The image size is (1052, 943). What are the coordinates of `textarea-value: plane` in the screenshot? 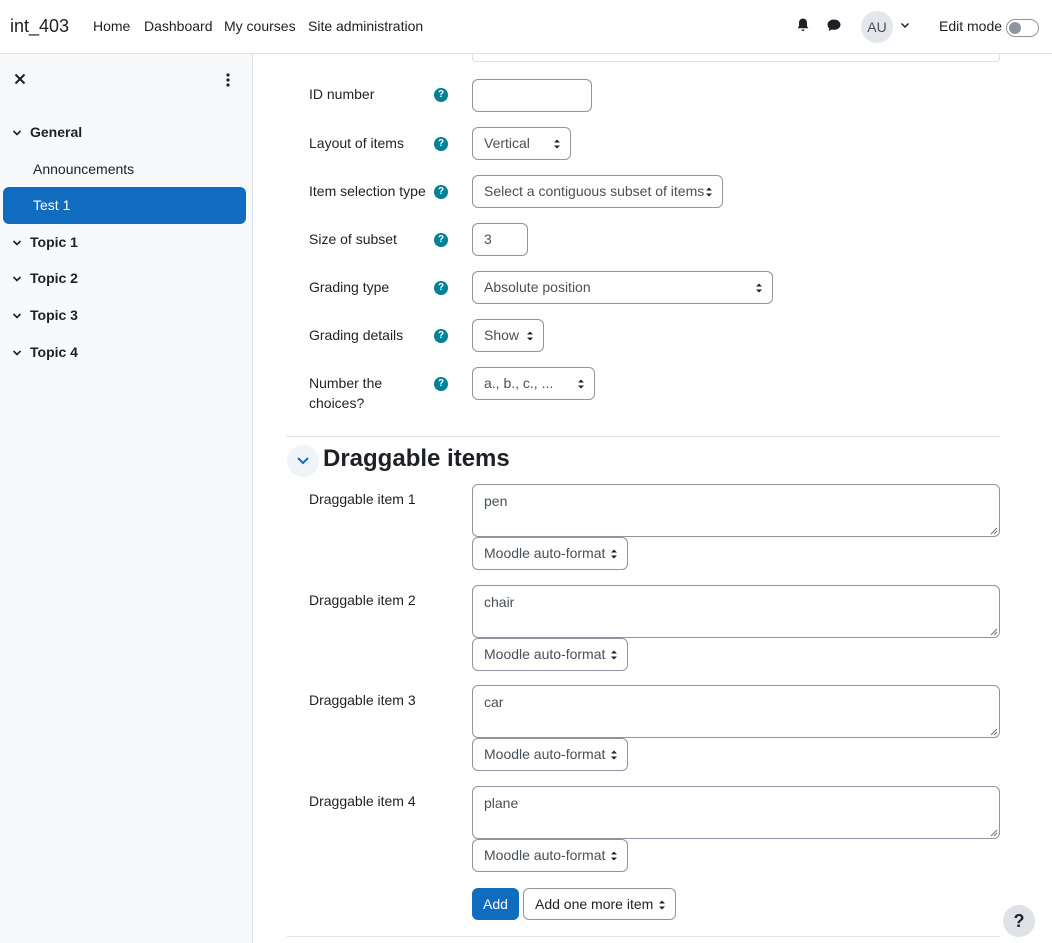 It's located at (501, 803).